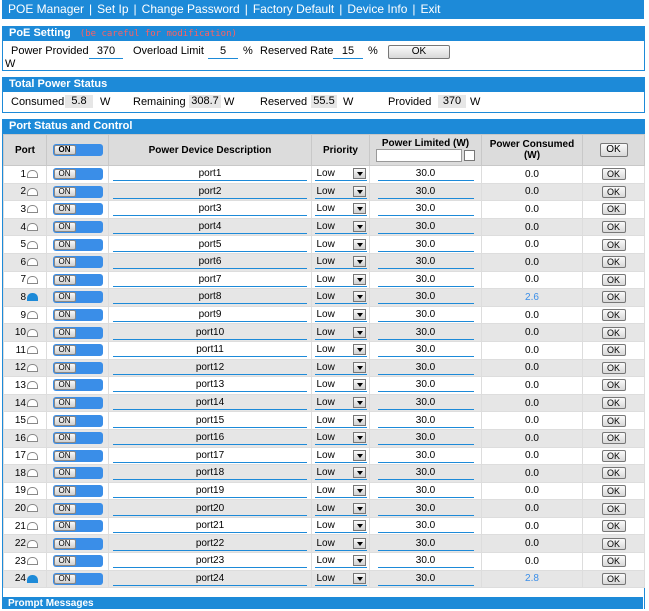 This screenshot has height=611, width=649. Describe the element at coordinates (112, 9) in the screenshot. I see `nav-set-ip: Set Ip` at that location.